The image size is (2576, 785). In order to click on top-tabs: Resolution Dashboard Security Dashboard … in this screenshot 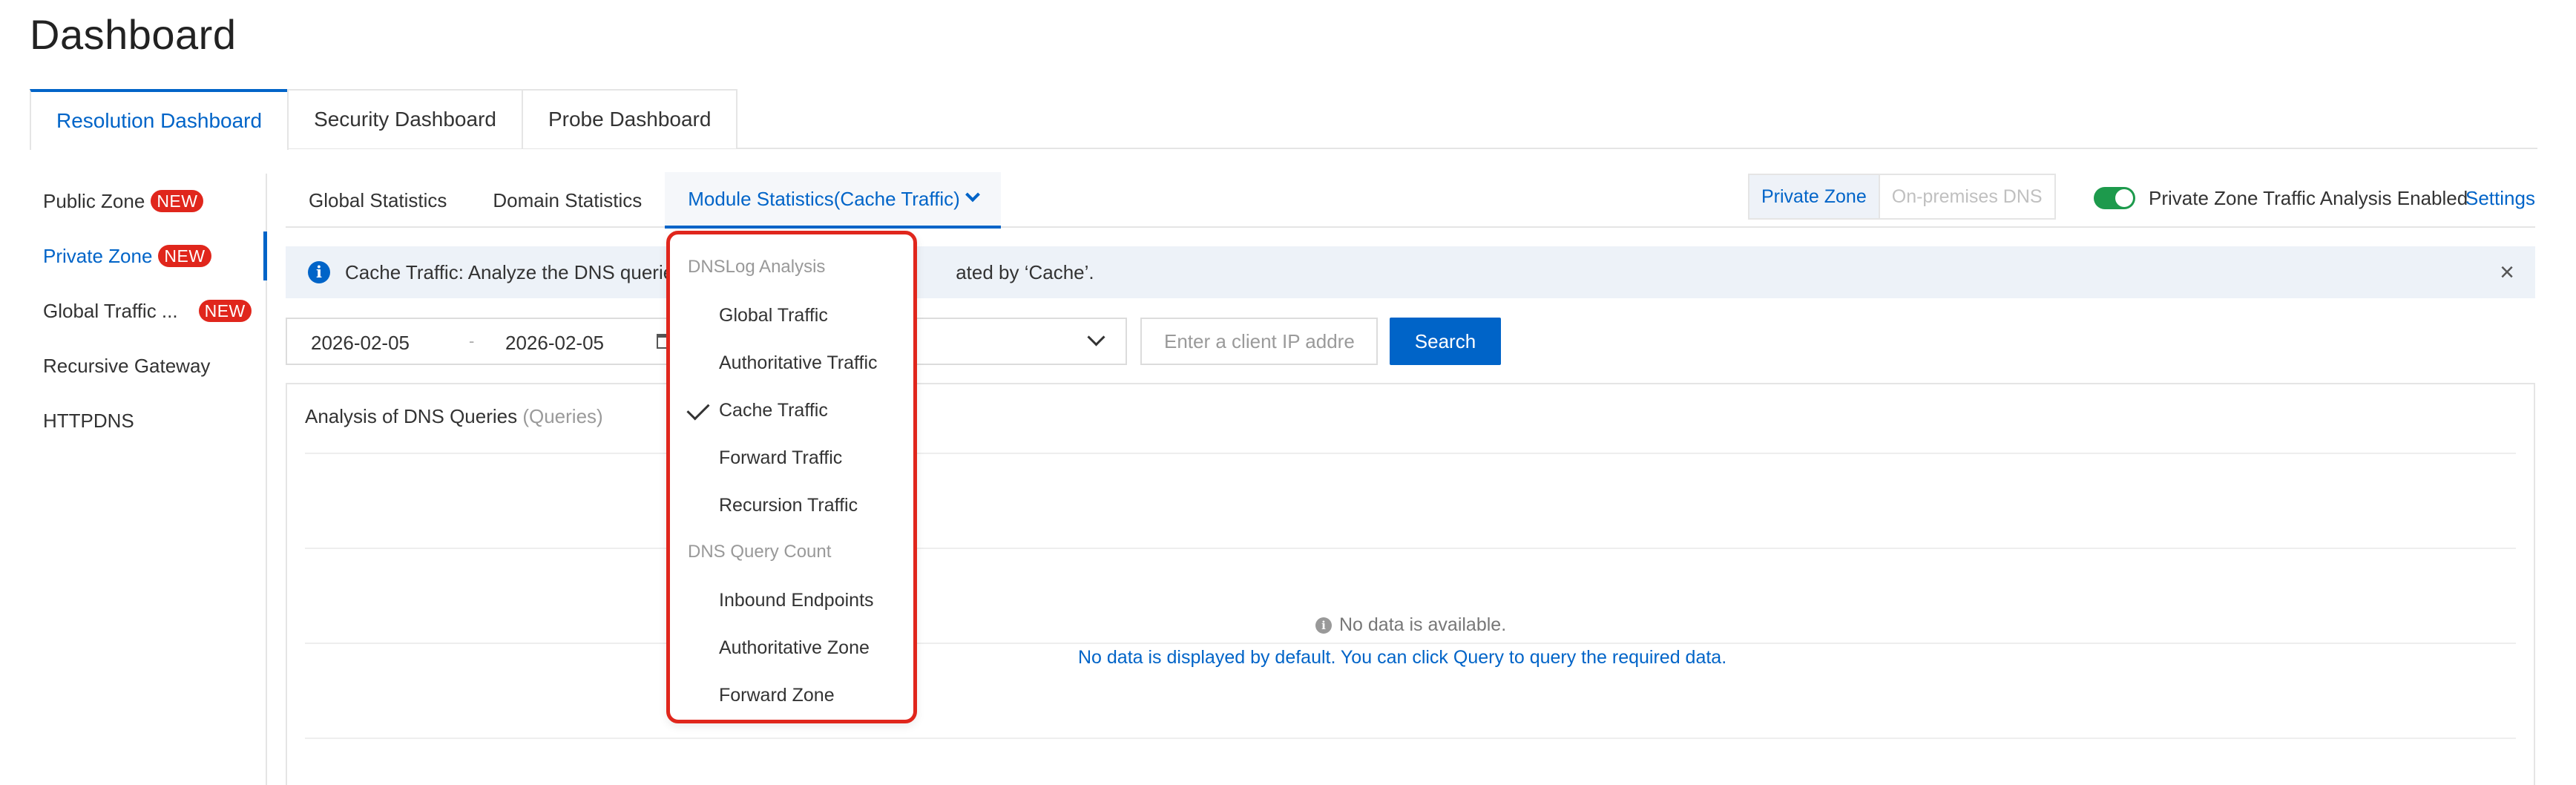, I will do `click(384, 119)`.